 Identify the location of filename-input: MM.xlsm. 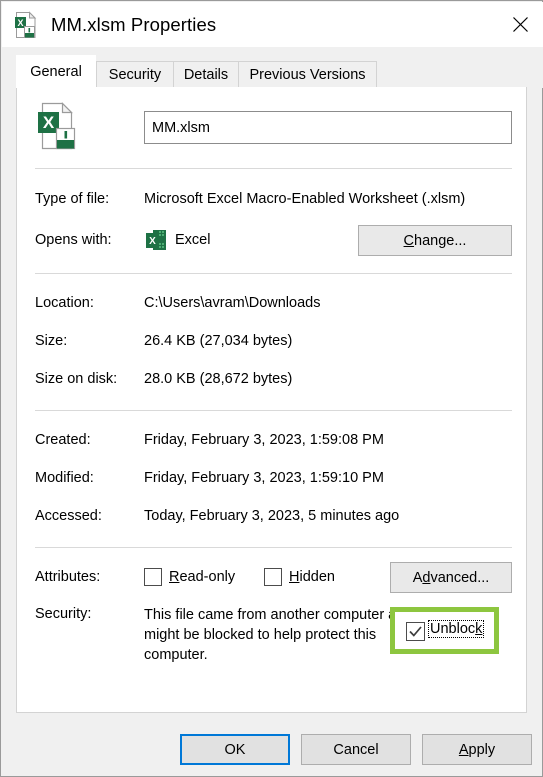
(328, 127).